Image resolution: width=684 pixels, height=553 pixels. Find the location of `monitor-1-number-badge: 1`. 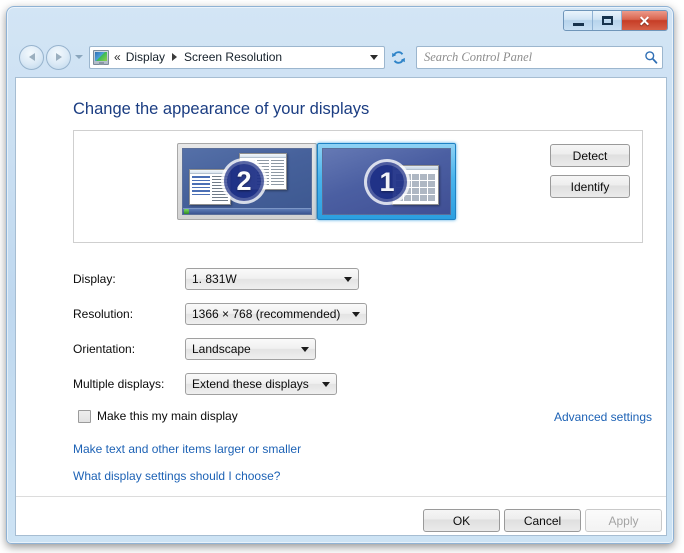

monitor-1-number-badge: 1 is located at coordinates (387, 182).